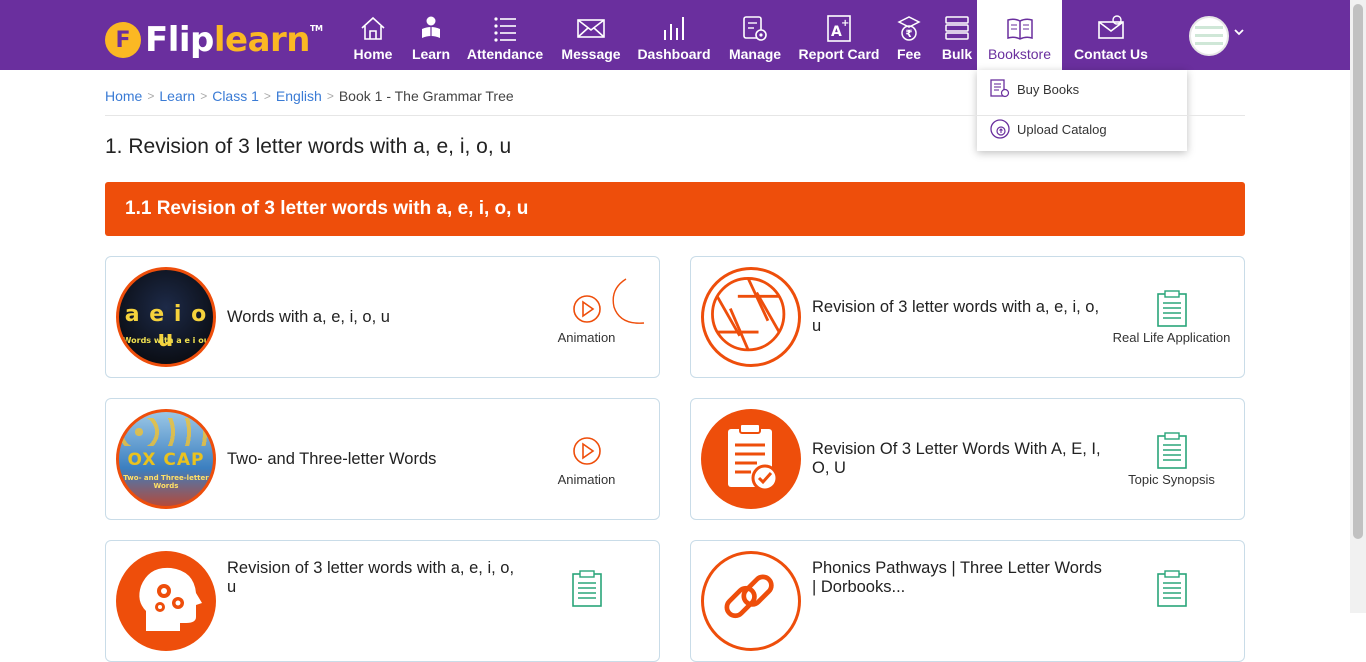 The height and width of the screenshot is (662, 1366). I want to click on action-label: Real Life Application, so click(1171, 337).